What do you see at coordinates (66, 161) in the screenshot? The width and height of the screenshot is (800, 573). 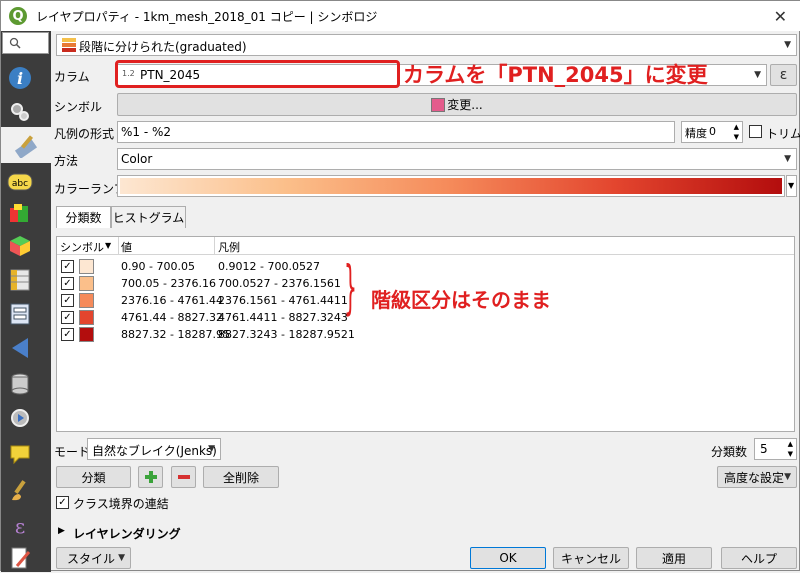 I see `method-label: 方法` at bounding box center [66, 161].